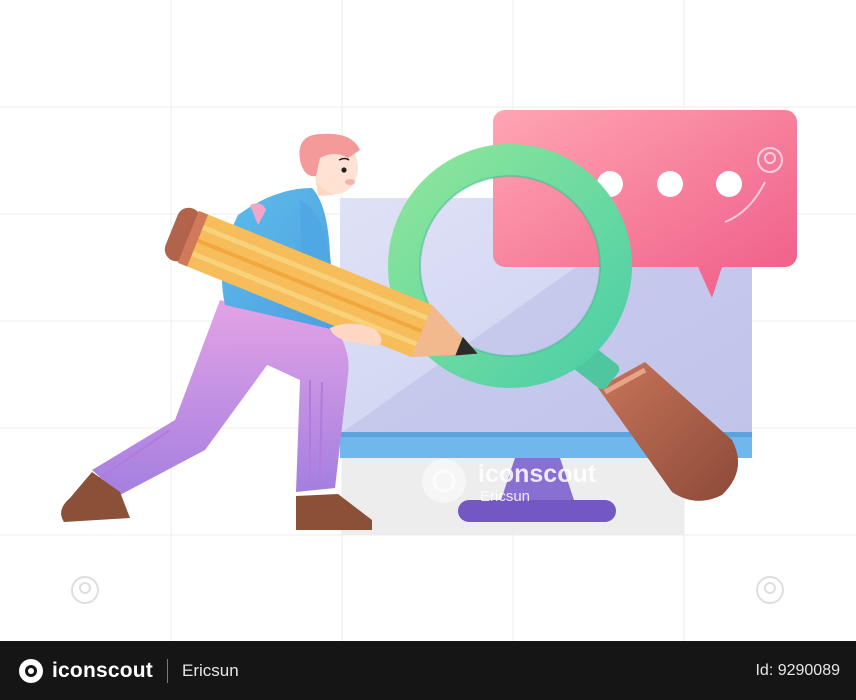 The width and height of the screenshot is (856, 700). I want to click on footer-brand: iconscout, so click(85, 671).